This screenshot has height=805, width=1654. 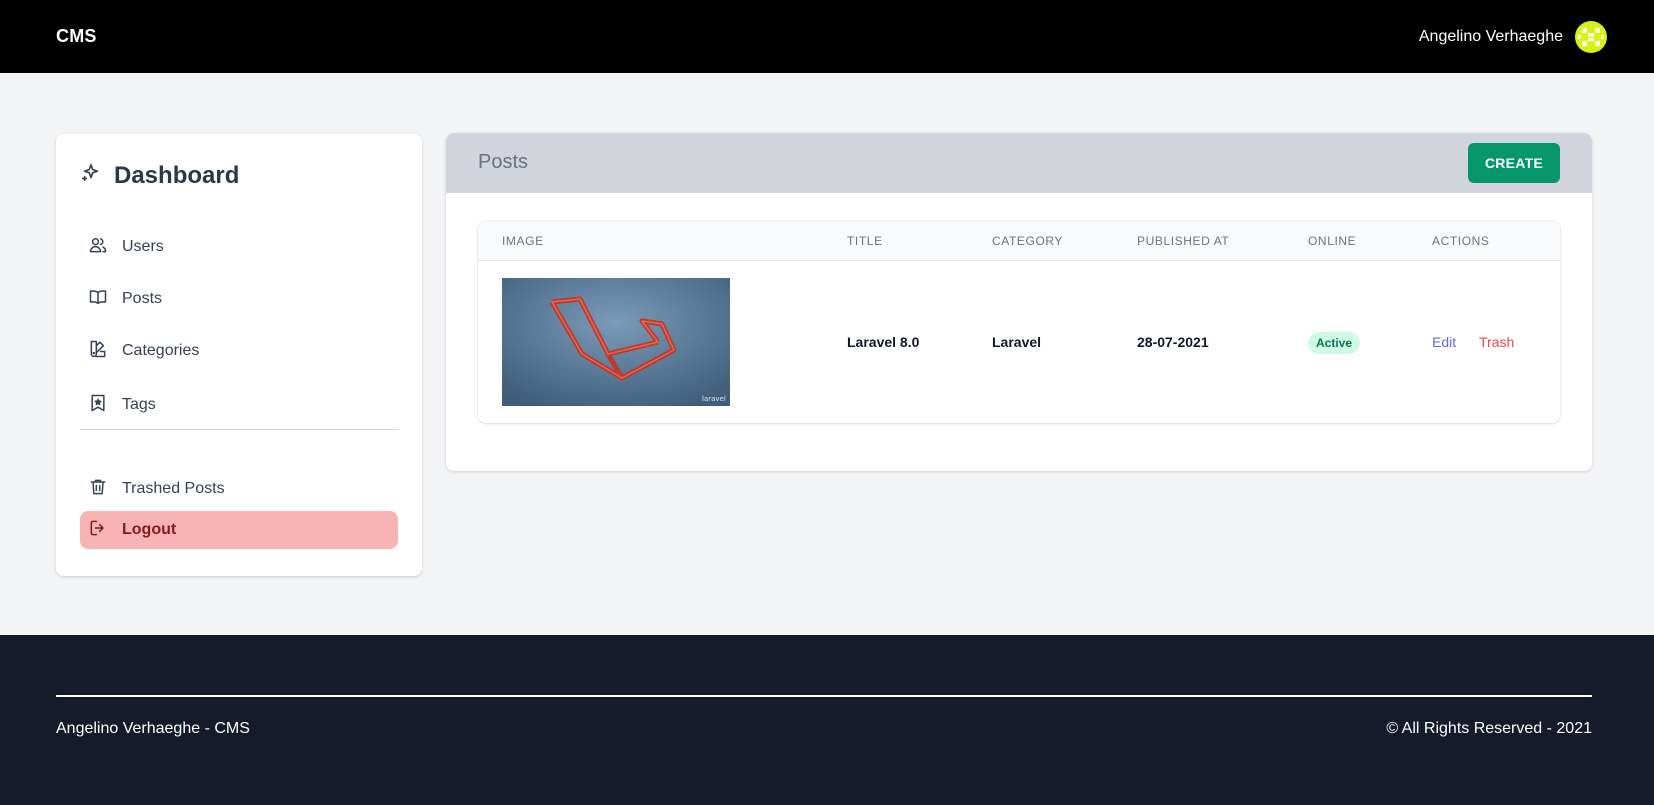 I want to click on status-badge: Active, so click(x=1334, y=343).